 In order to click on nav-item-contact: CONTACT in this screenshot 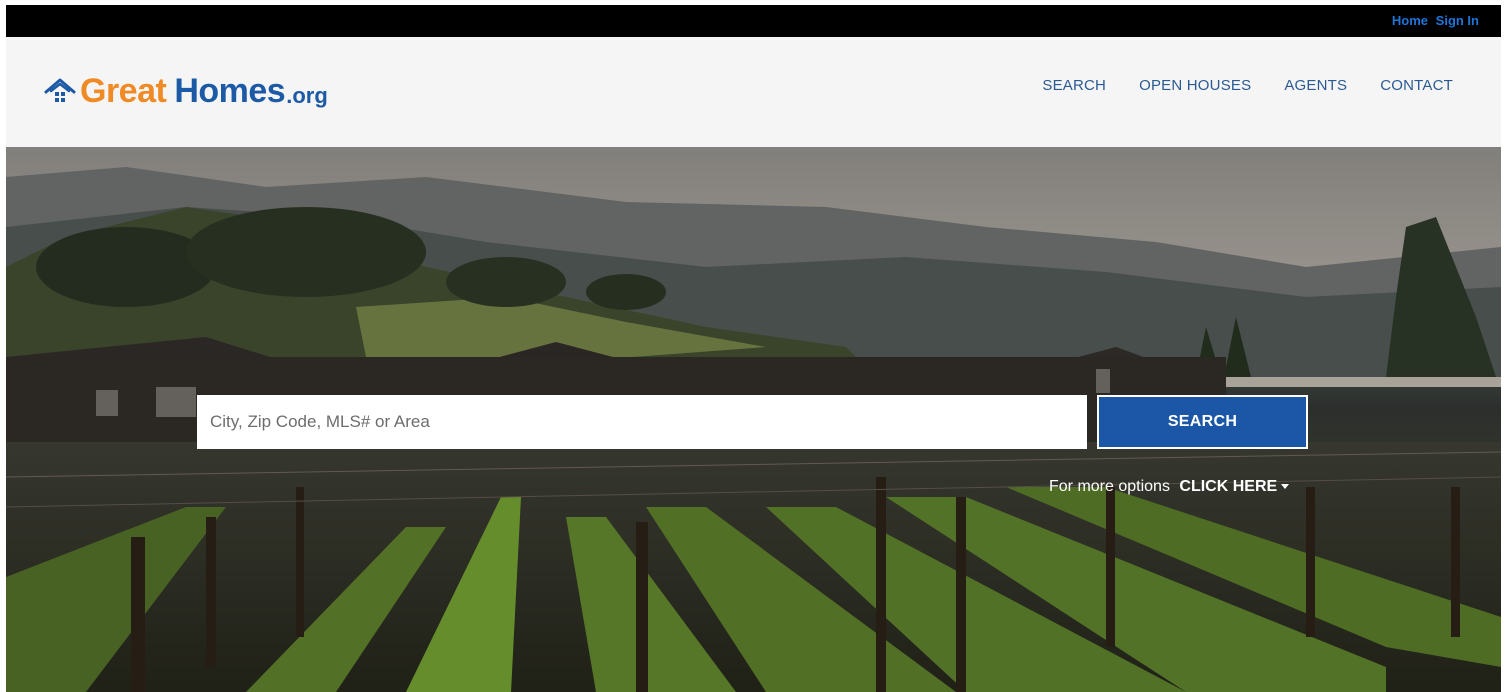, I will do `click(1416, 85)`.